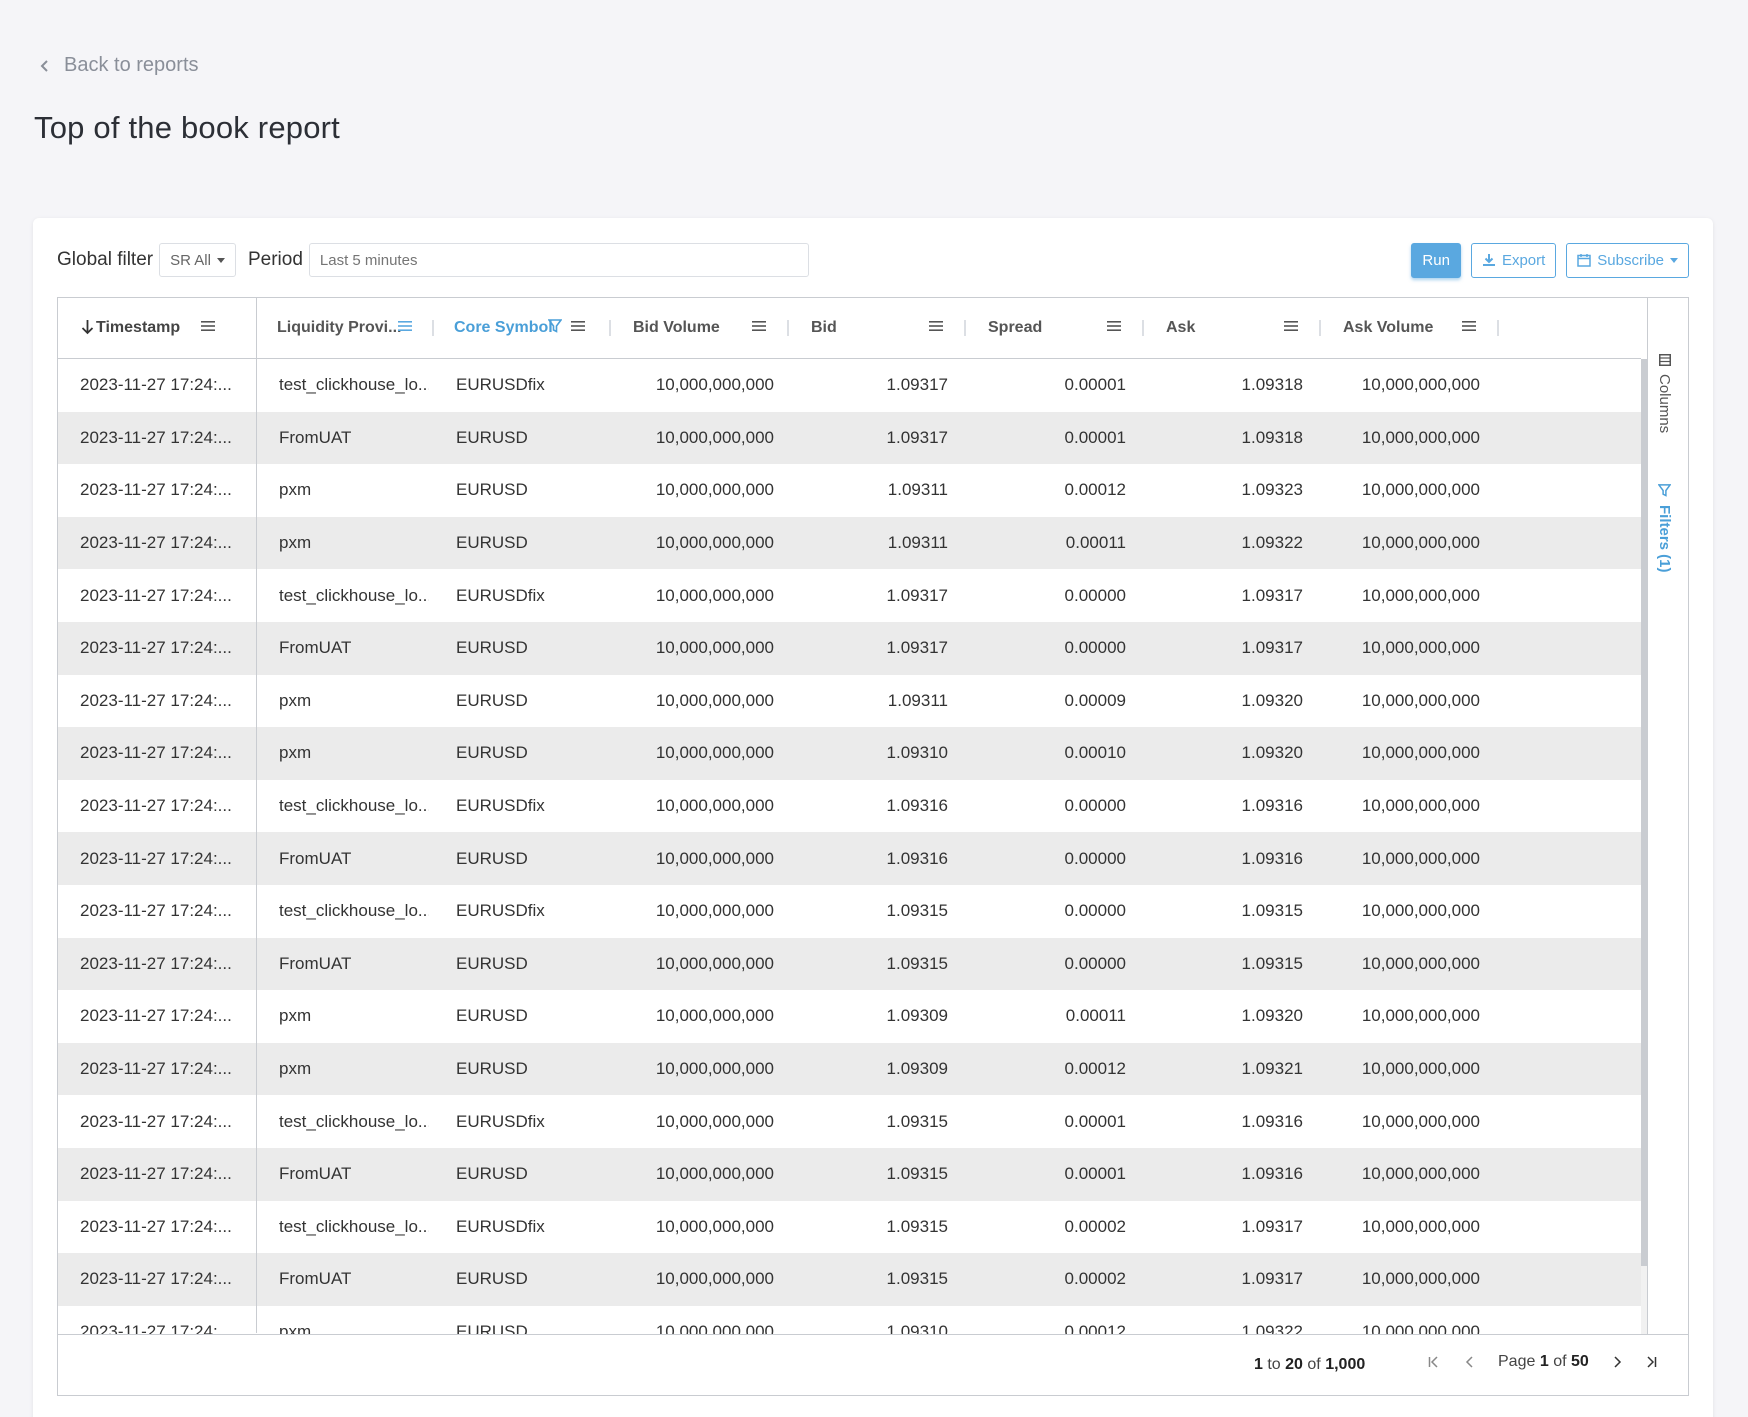 The height and width of the screenshot is (1417, 1748). Describe the element at coordinates (1617, 1362) in the screenshot. I see `next-page-button` at that location.